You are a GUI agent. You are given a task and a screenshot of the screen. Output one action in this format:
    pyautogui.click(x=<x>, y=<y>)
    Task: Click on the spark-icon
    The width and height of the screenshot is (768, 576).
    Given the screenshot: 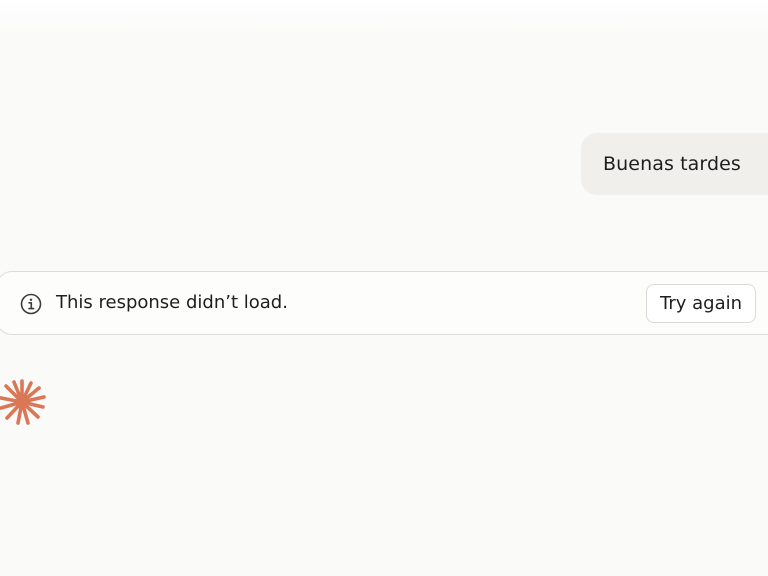 What is the action you would take?
    pyautogui.click(x=23, y=402)
    